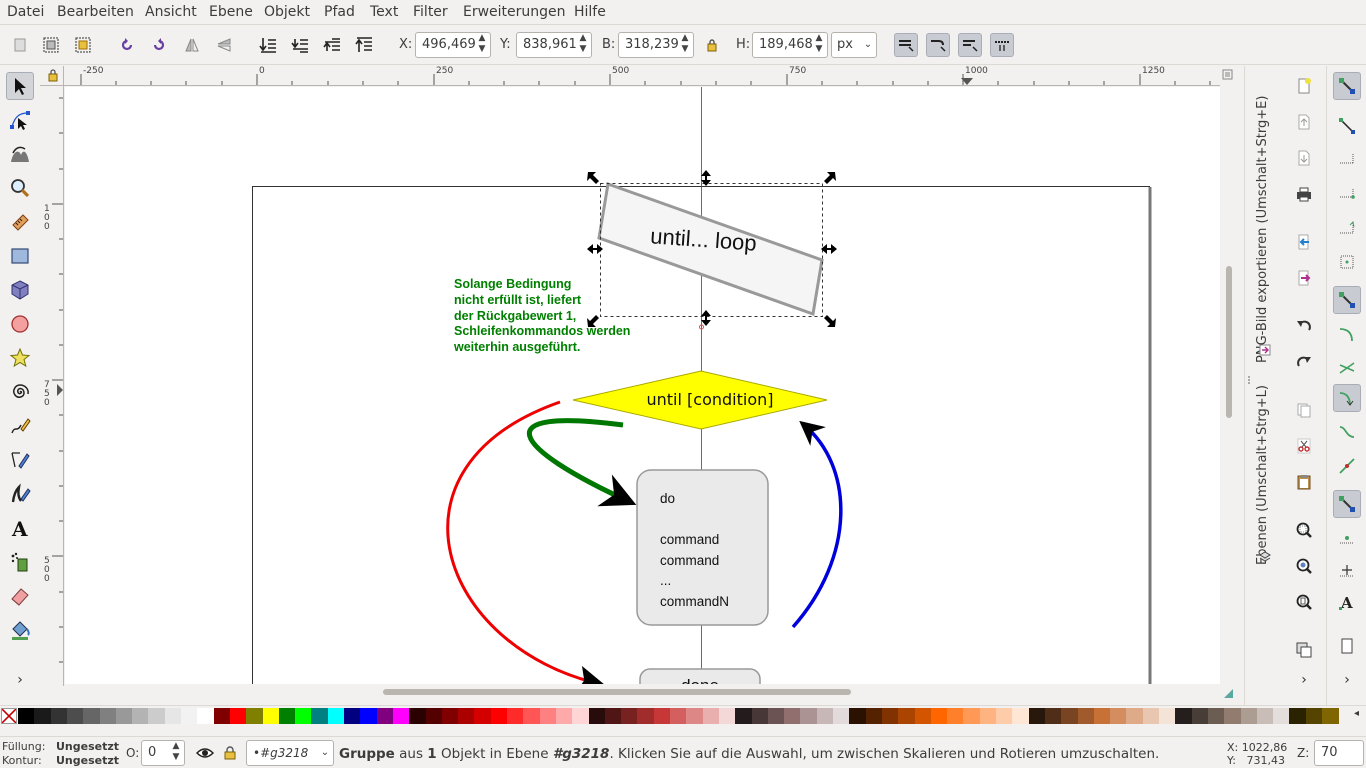 This screenshot has height=768, width=1366. Describe the element at coordinates (1304, 86) in the screenshot. I see `new-document-button` at that location.